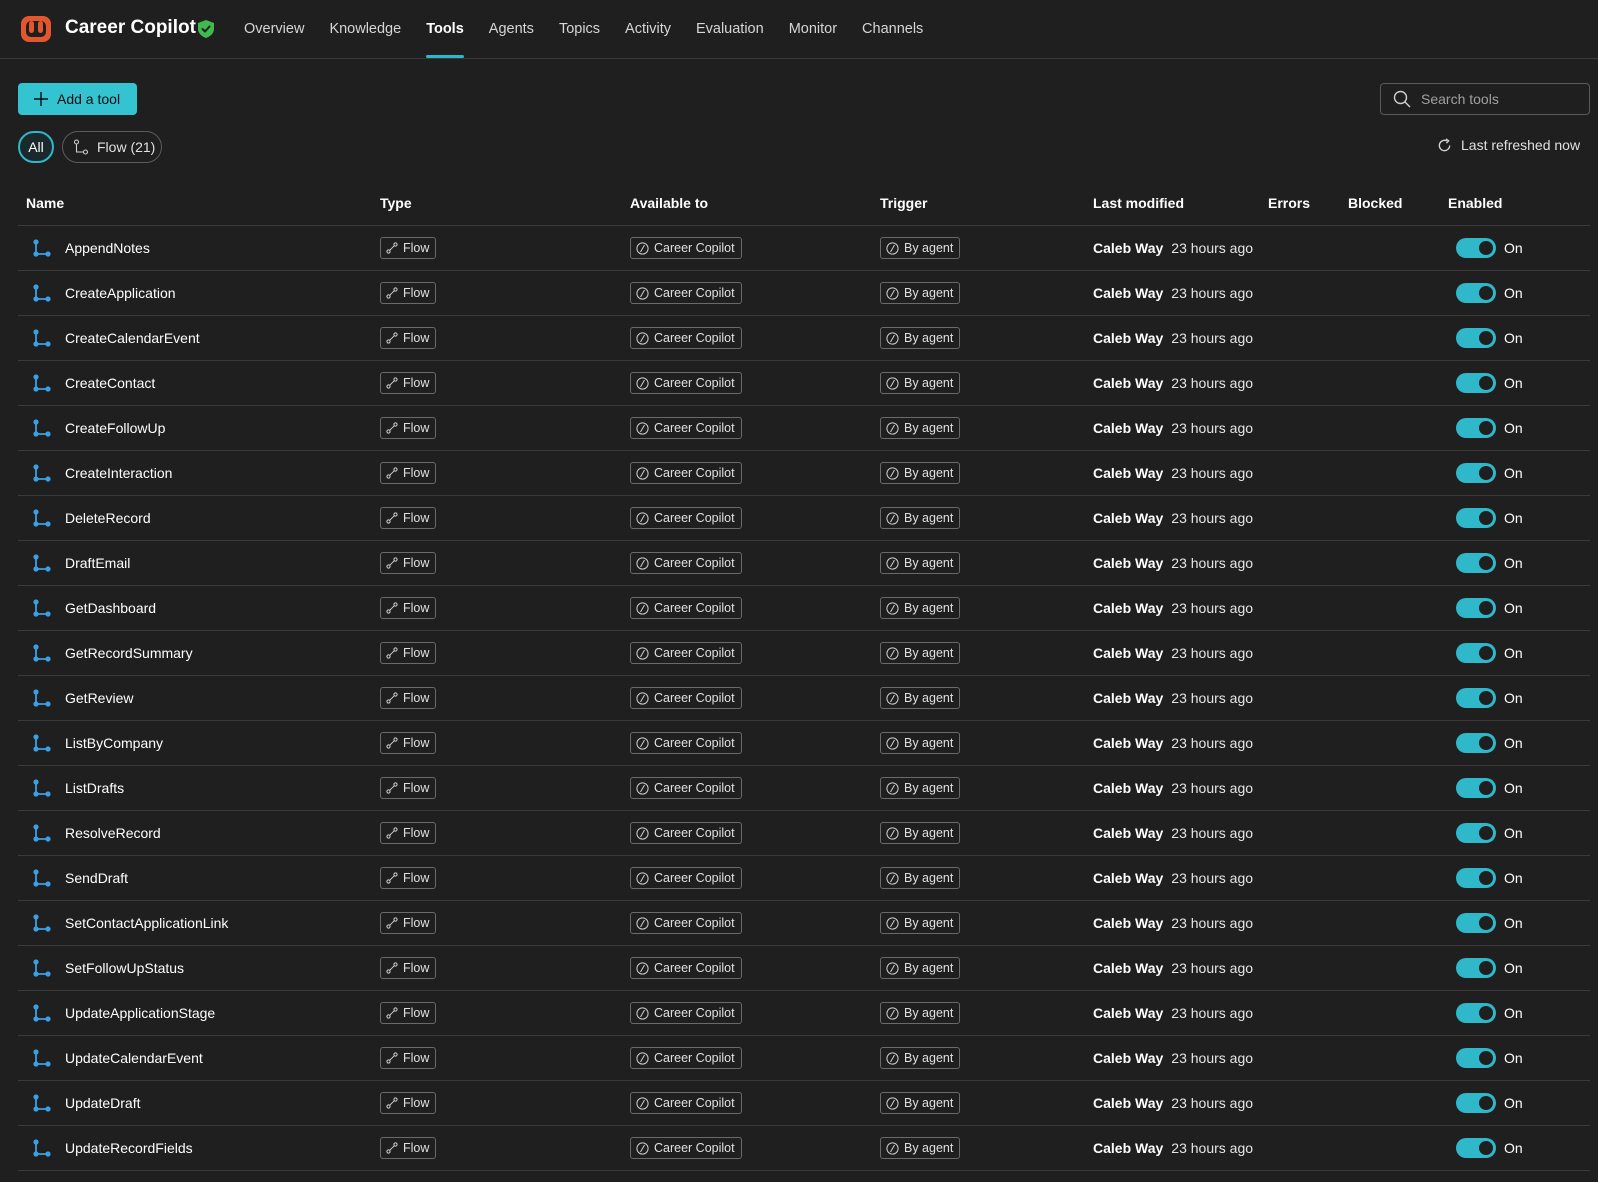  I want to click on tool-name: DeleteRecord, so click(108, 518).